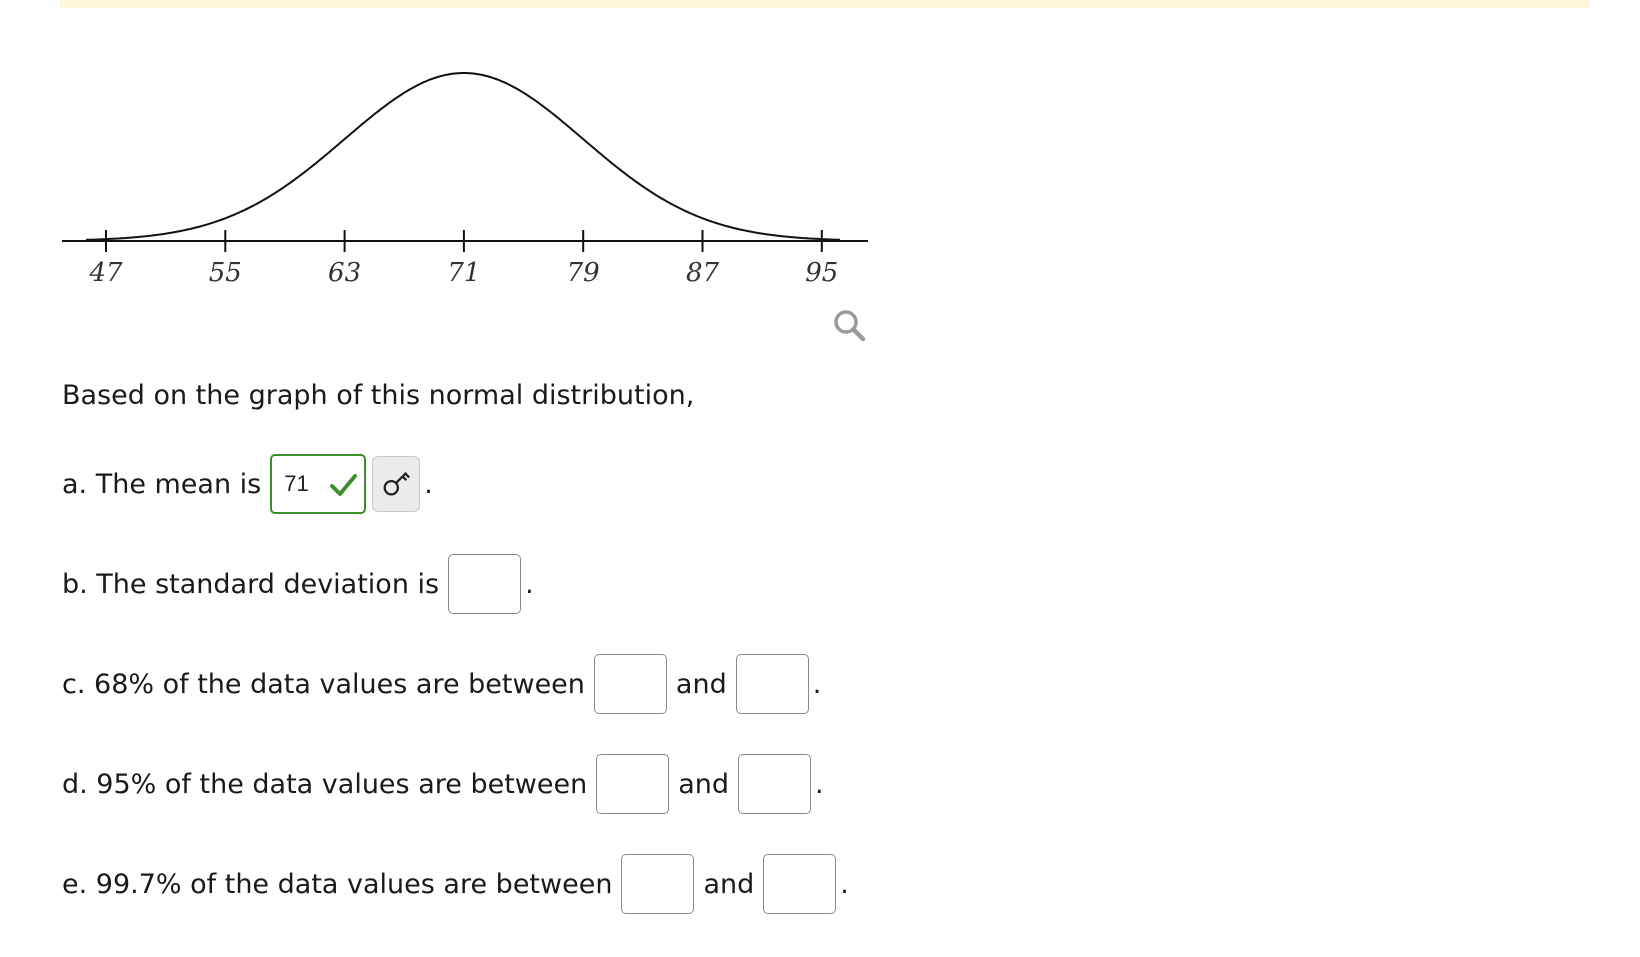 Image resolution: width=1640 pixels, height=957 pixels. Describe the element at coordinates (583, 273) in the screenshot. I see `x-axis-tick-label: 79` at that location.